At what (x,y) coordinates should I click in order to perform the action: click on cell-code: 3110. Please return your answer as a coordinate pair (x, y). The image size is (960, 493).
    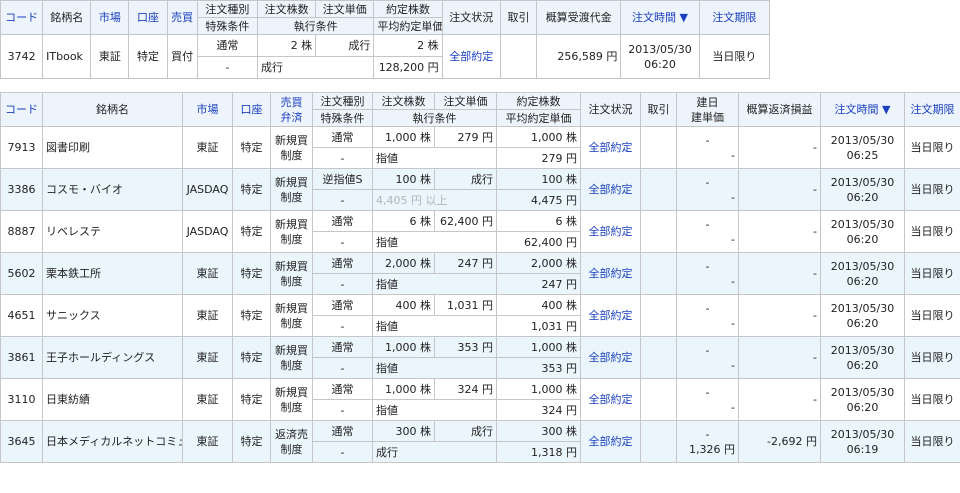
    Looking at the image, I should click on (21, 399).